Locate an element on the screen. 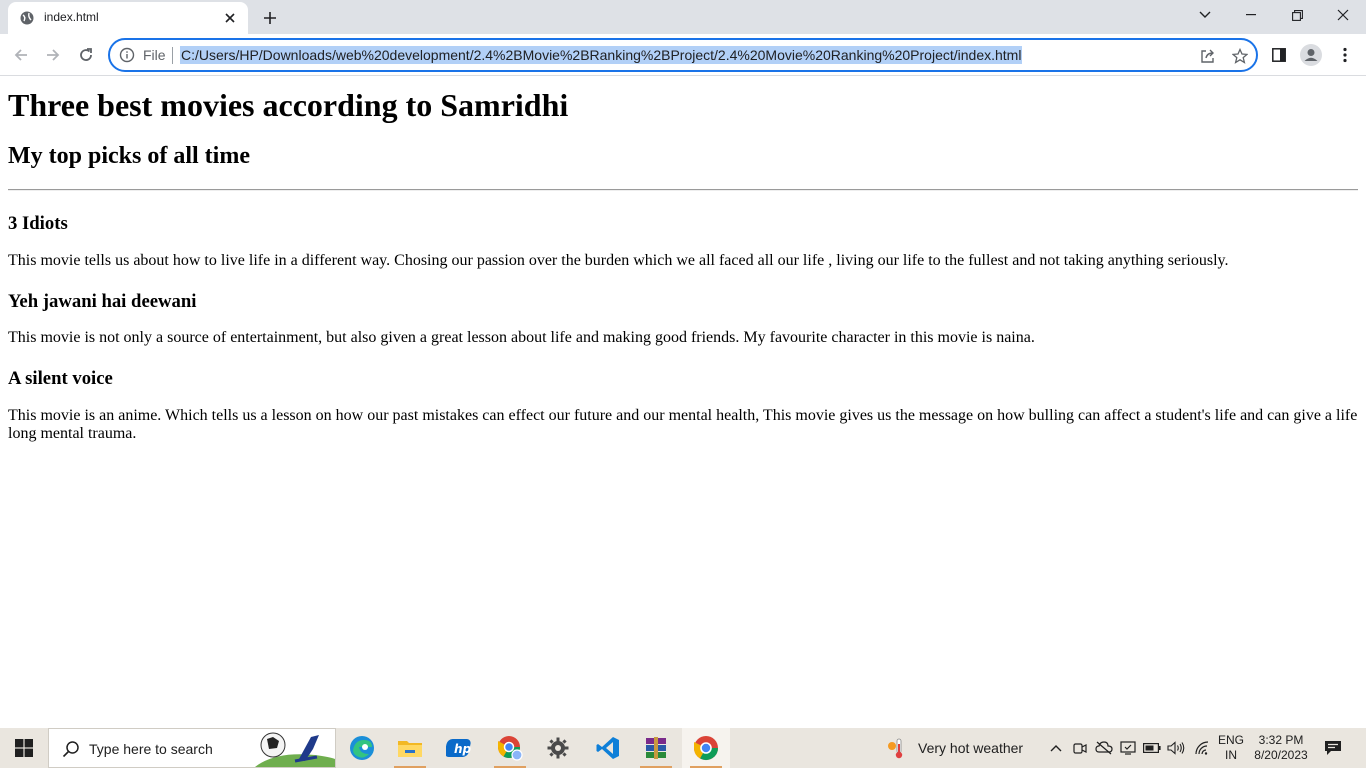 This screenshot has width=1366, height=768. start-button is located at coordinates (24, 748).